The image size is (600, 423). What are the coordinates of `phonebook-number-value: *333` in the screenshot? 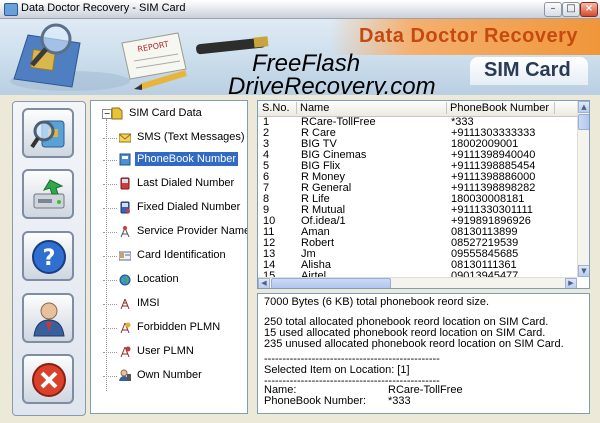 It's located at (399, 401).